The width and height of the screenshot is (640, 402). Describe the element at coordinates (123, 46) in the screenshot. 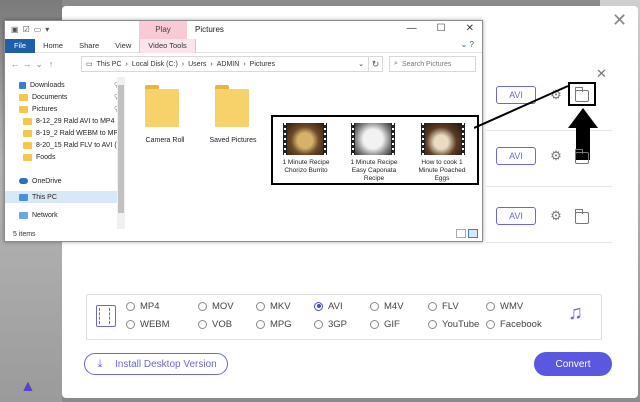

I see `tab-view: View` at that location.